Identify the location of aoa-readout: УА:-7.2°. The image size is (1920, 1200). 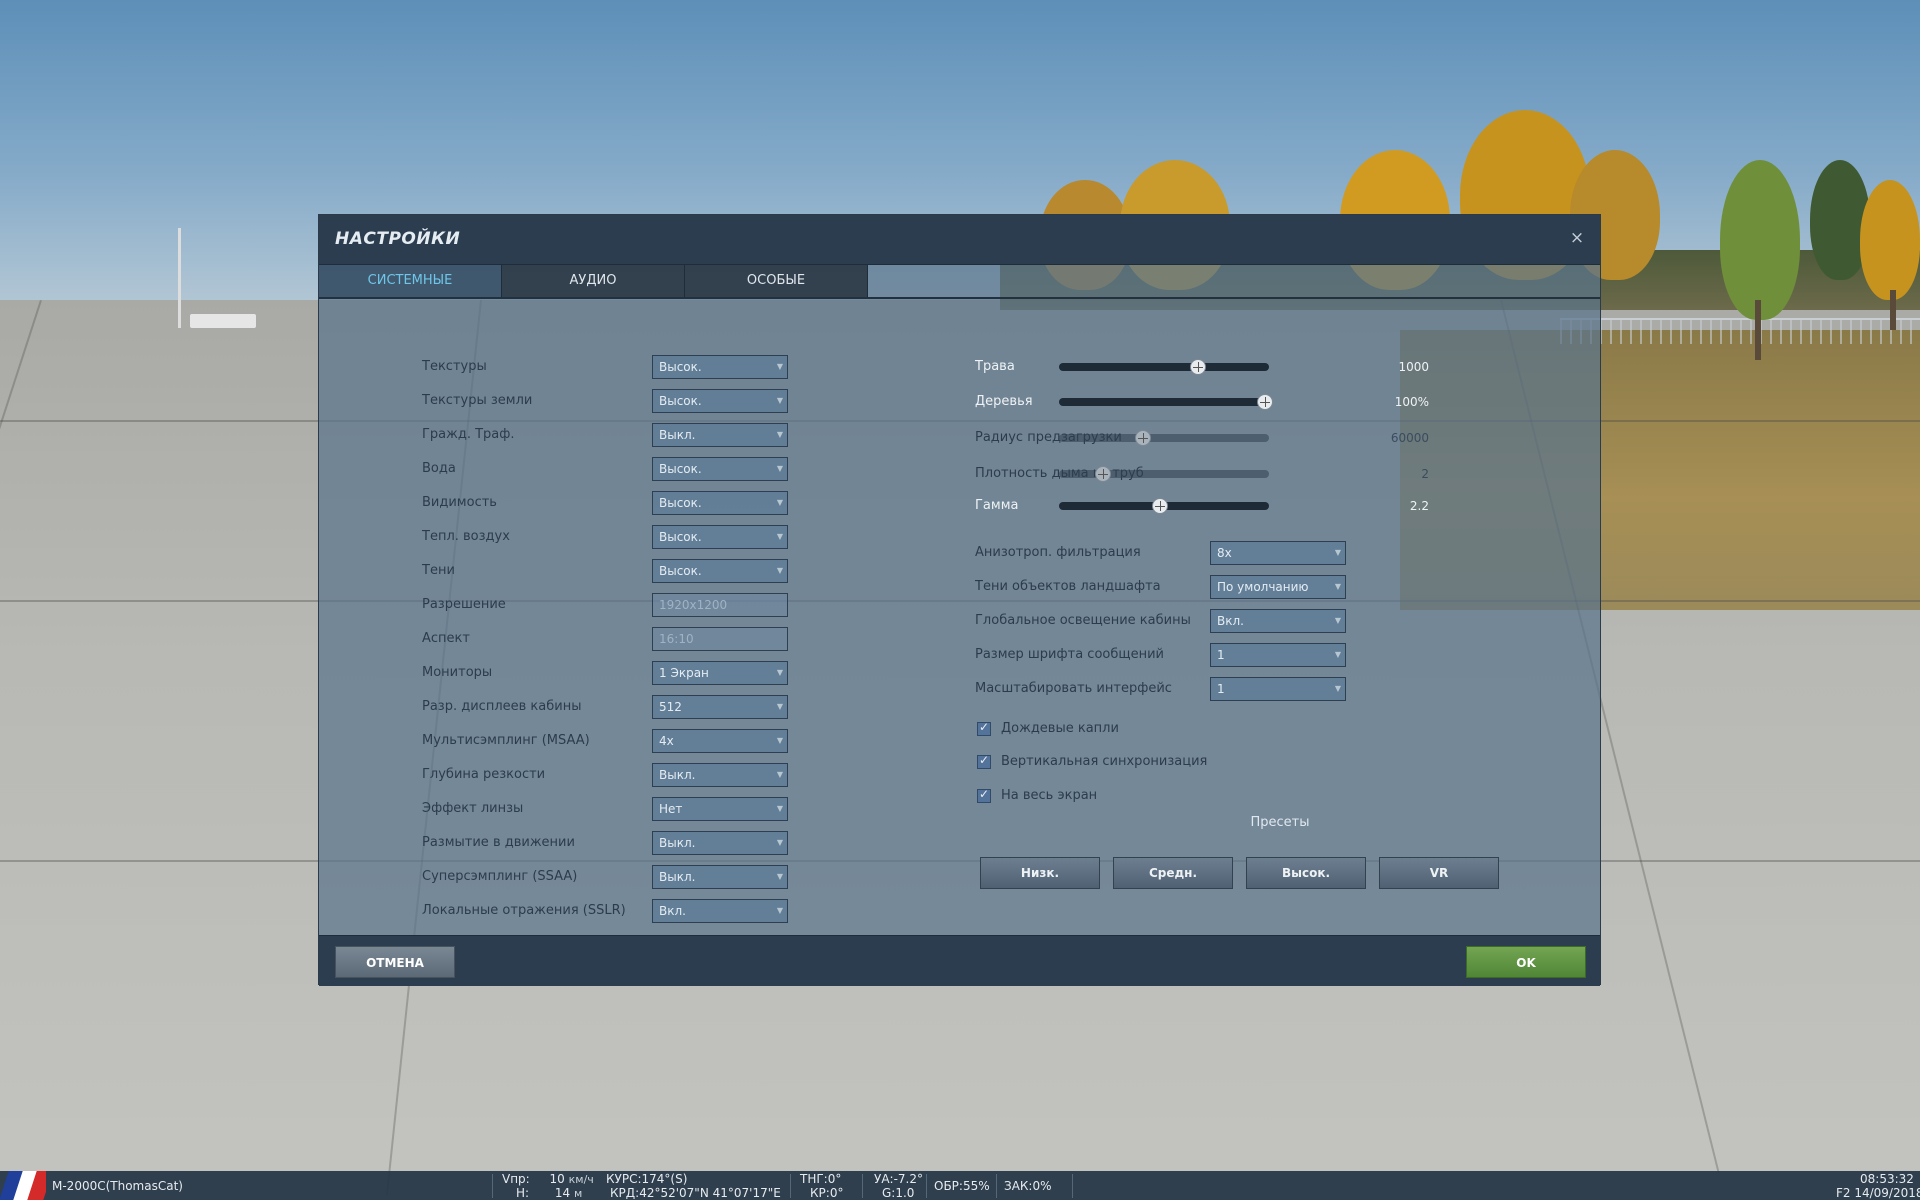
(898, 1179).